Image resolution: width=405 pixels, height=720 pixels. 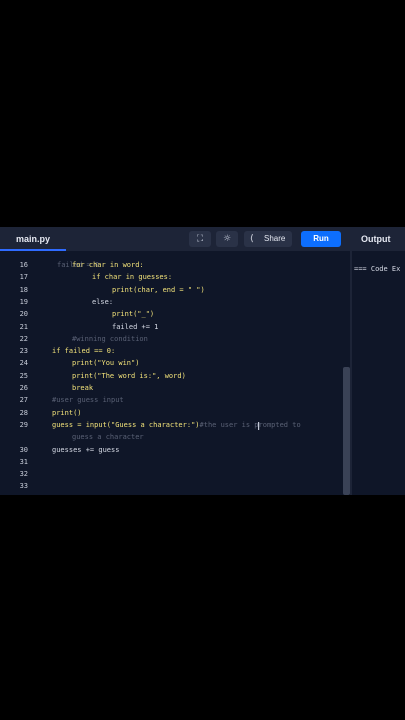 I want to click on fullscreen-icon: ⛶, so click(x=200, y=239).